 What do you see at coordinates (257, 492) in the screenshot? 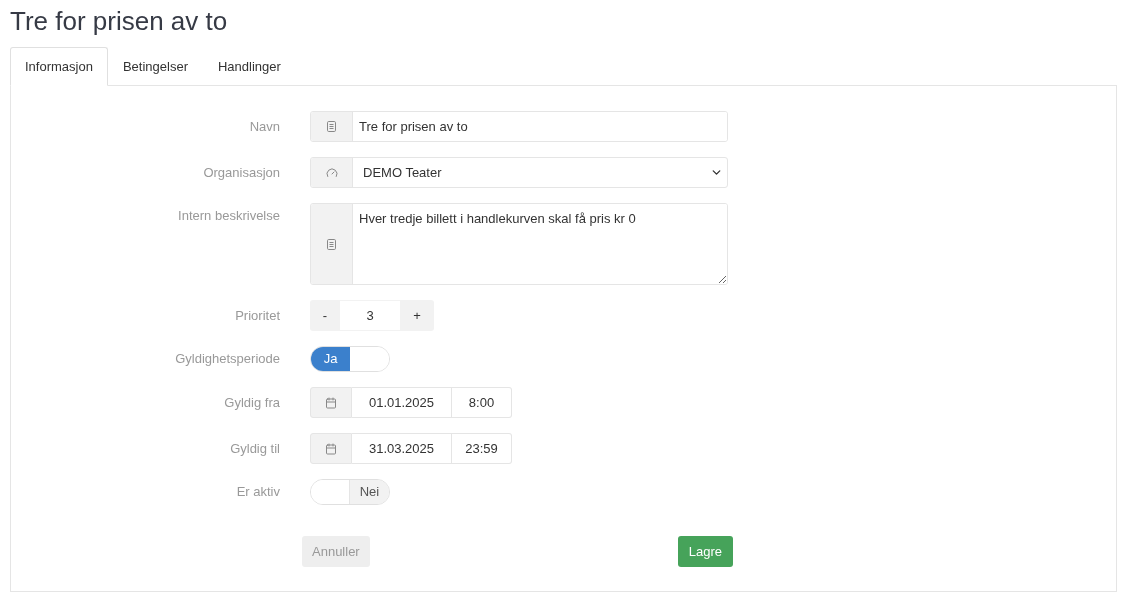
I see `field-label: Er aktiv` at bounding box center [257, 492].